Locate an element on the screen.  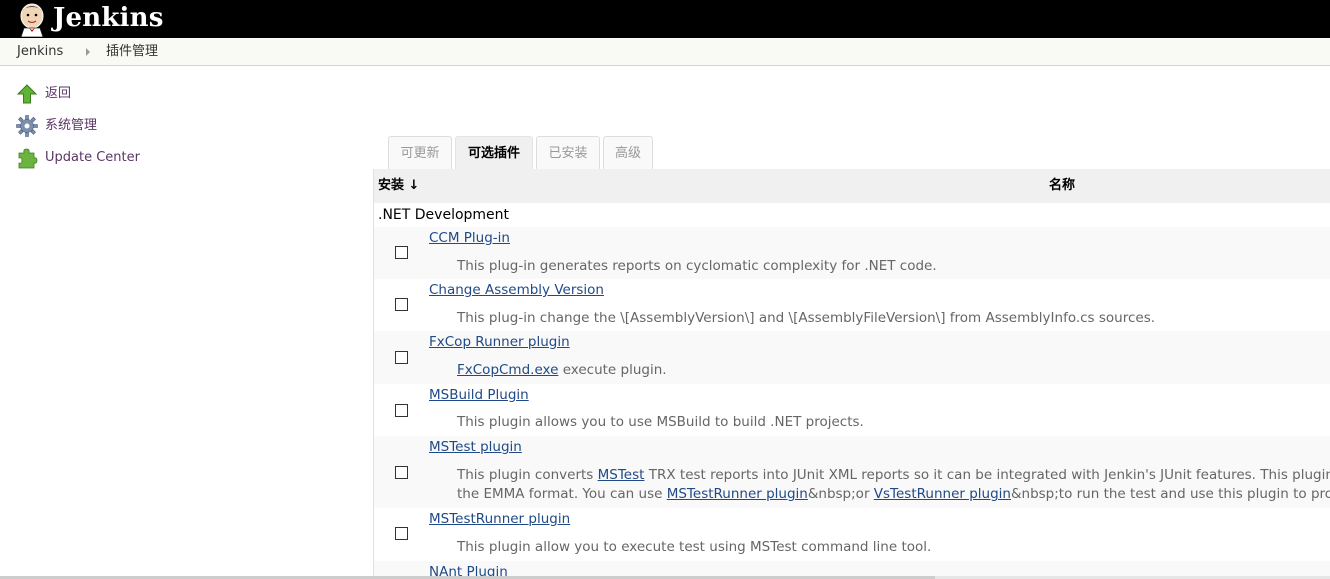
tab-advanced: 高级 is located at coordinates (628, 152).